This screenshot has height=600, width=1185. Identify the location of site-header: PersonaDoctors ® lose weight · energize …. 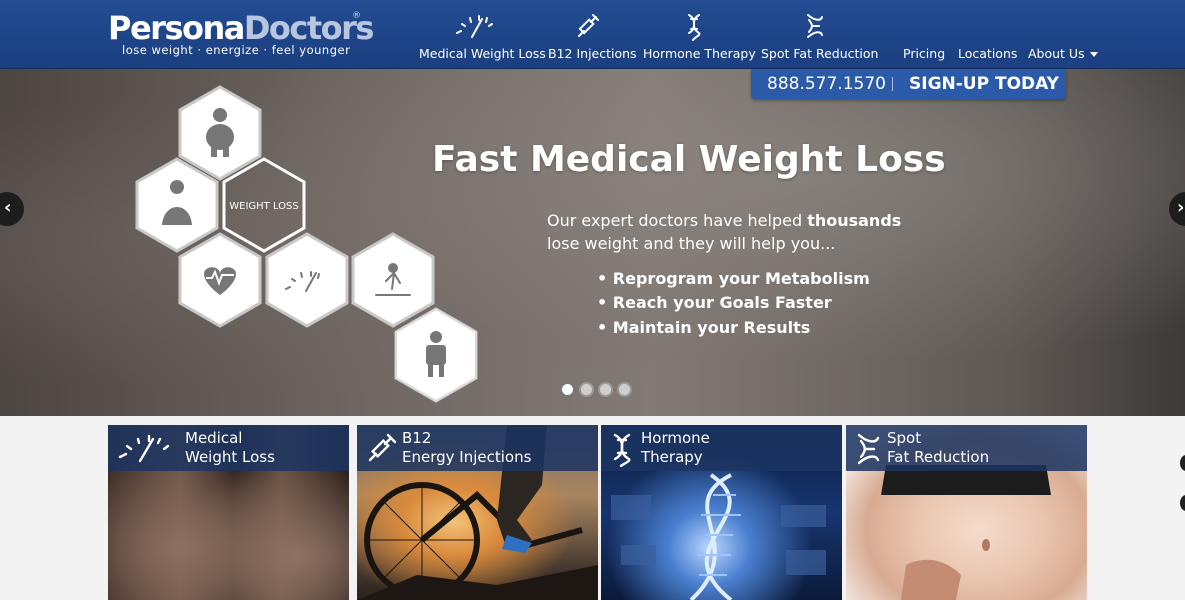
(592, 34).